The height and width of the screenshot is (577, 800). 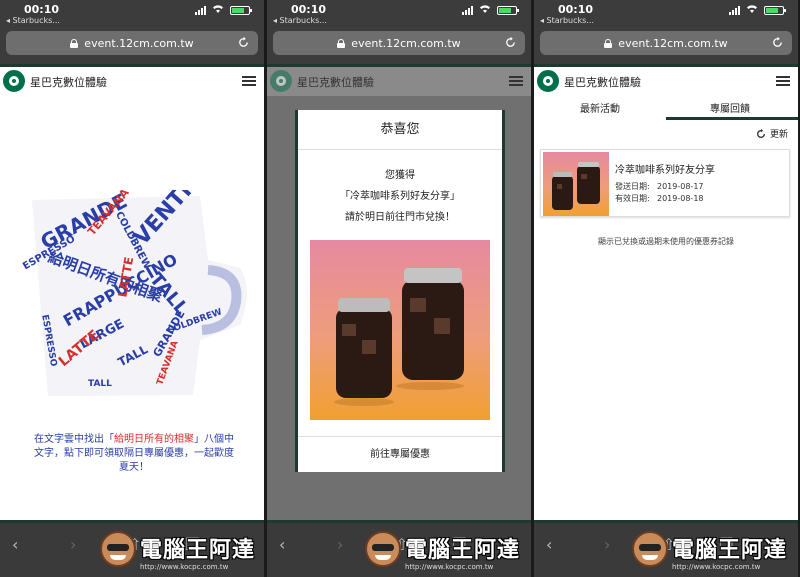 What do you see at coordinates (100, 384) in the screenshot?
I see `cloud-word: TALL` at bounding box center [100, 384].